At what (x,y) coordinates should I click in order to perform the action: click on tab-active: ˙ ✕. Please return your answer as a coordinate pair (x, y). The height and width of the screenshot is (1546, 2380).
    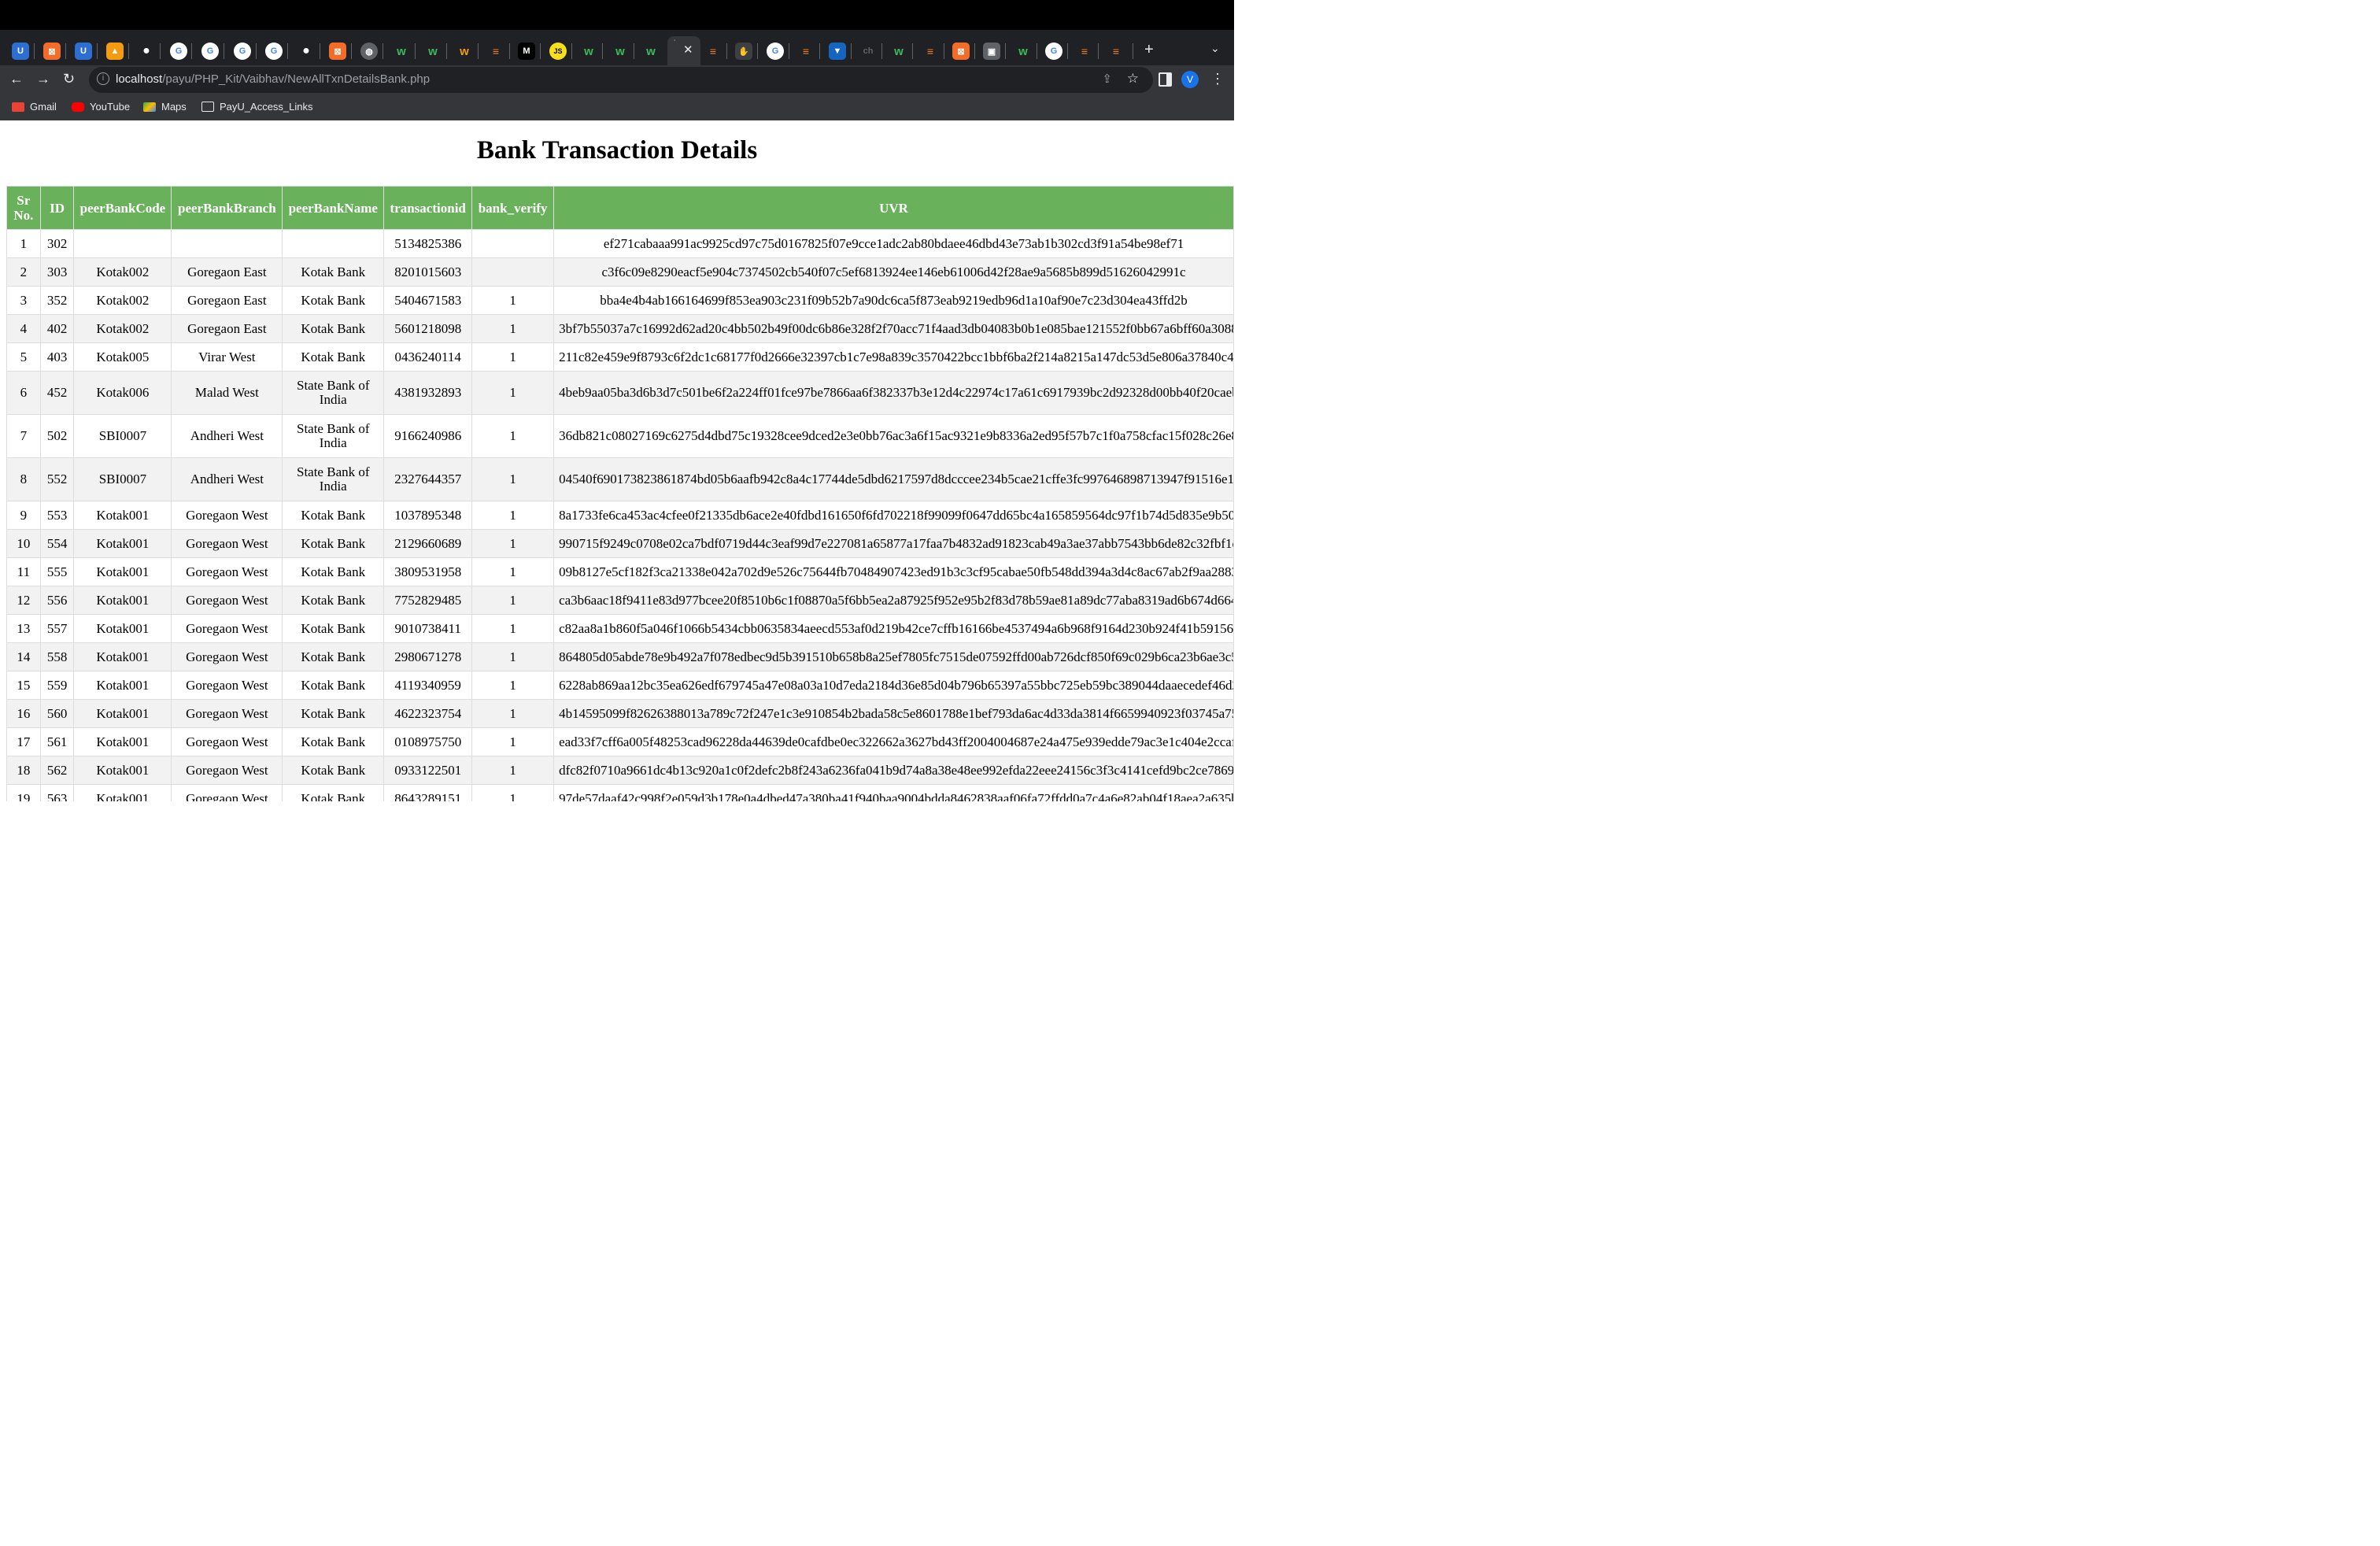
    Looking at the image, I should click on (683, 50).